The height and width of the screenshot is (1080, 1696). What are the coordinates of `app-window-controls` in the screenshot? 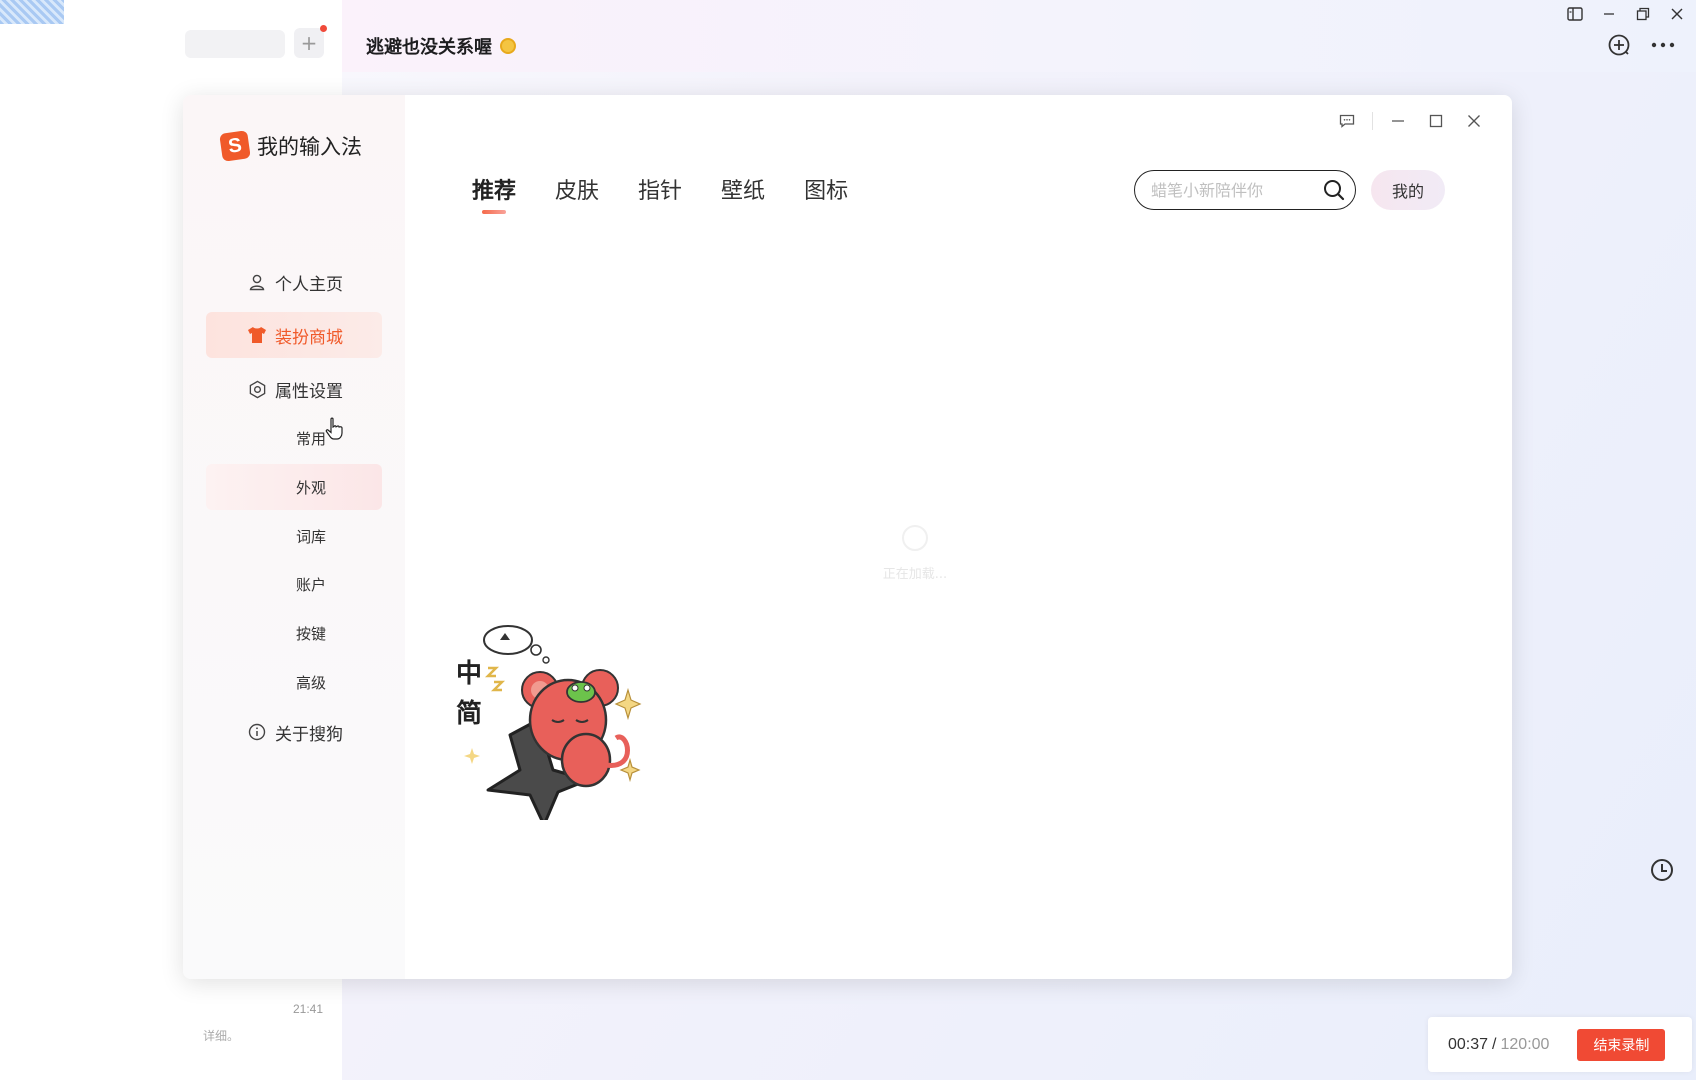 It's located at (1626, 14).